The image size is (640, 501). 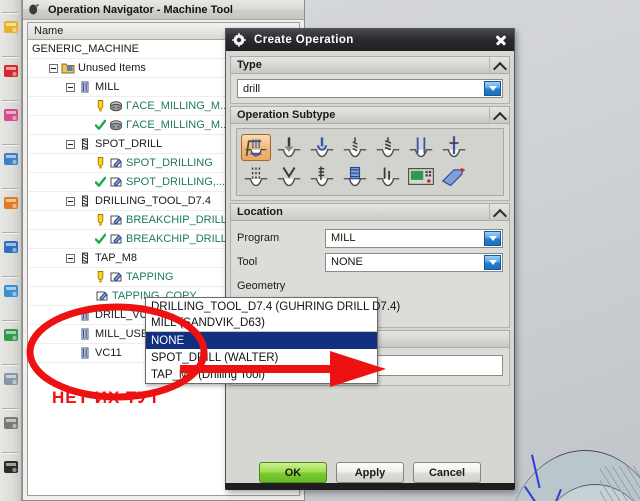 What do you see at coordinates (129, 144) in the screenshot?
I see `tree-row-label: SPOT_DRILL` at bounding box center [129, 144].